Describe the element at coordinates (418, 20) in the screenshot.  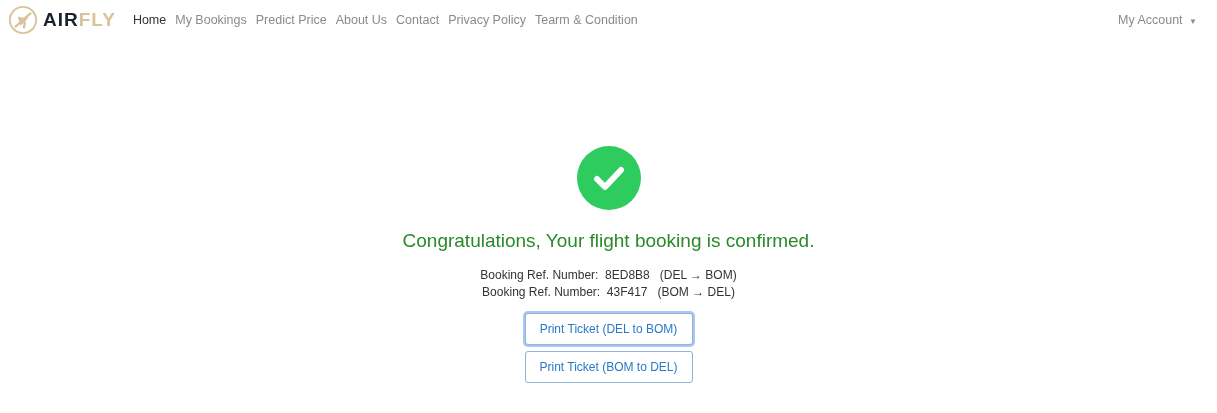
I see `nav-link: Contact` at that location.